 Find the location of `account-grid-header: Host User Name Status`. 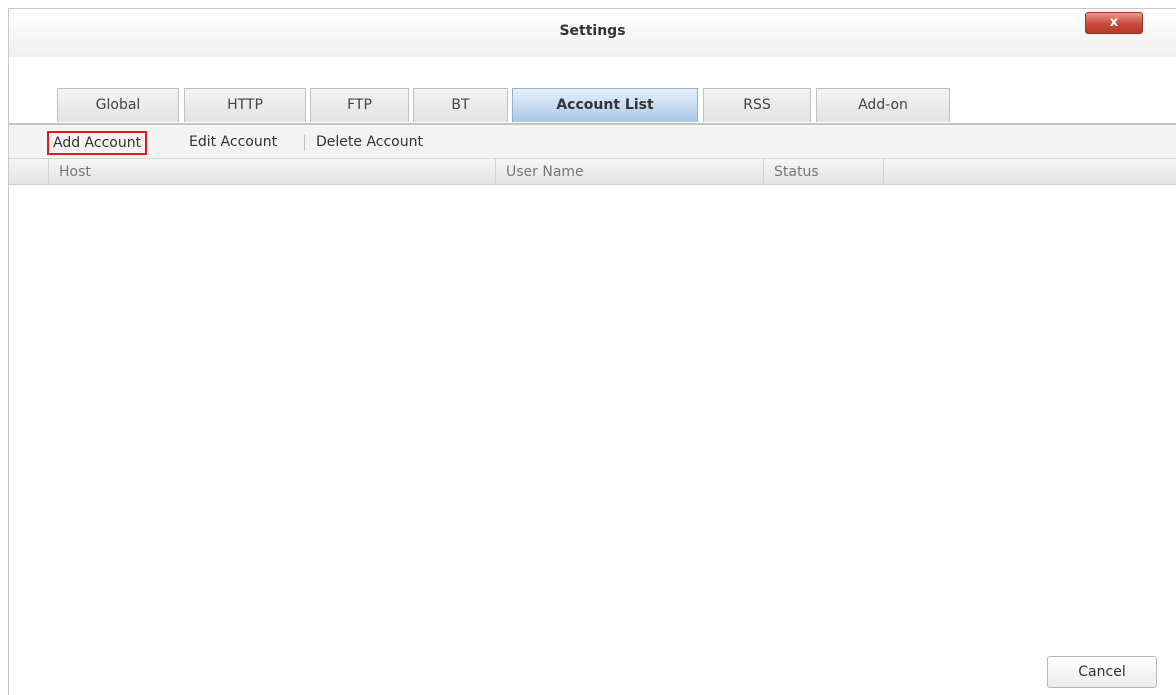

account-grid-header: Host User Name Status is located at coordinates (592, 172).